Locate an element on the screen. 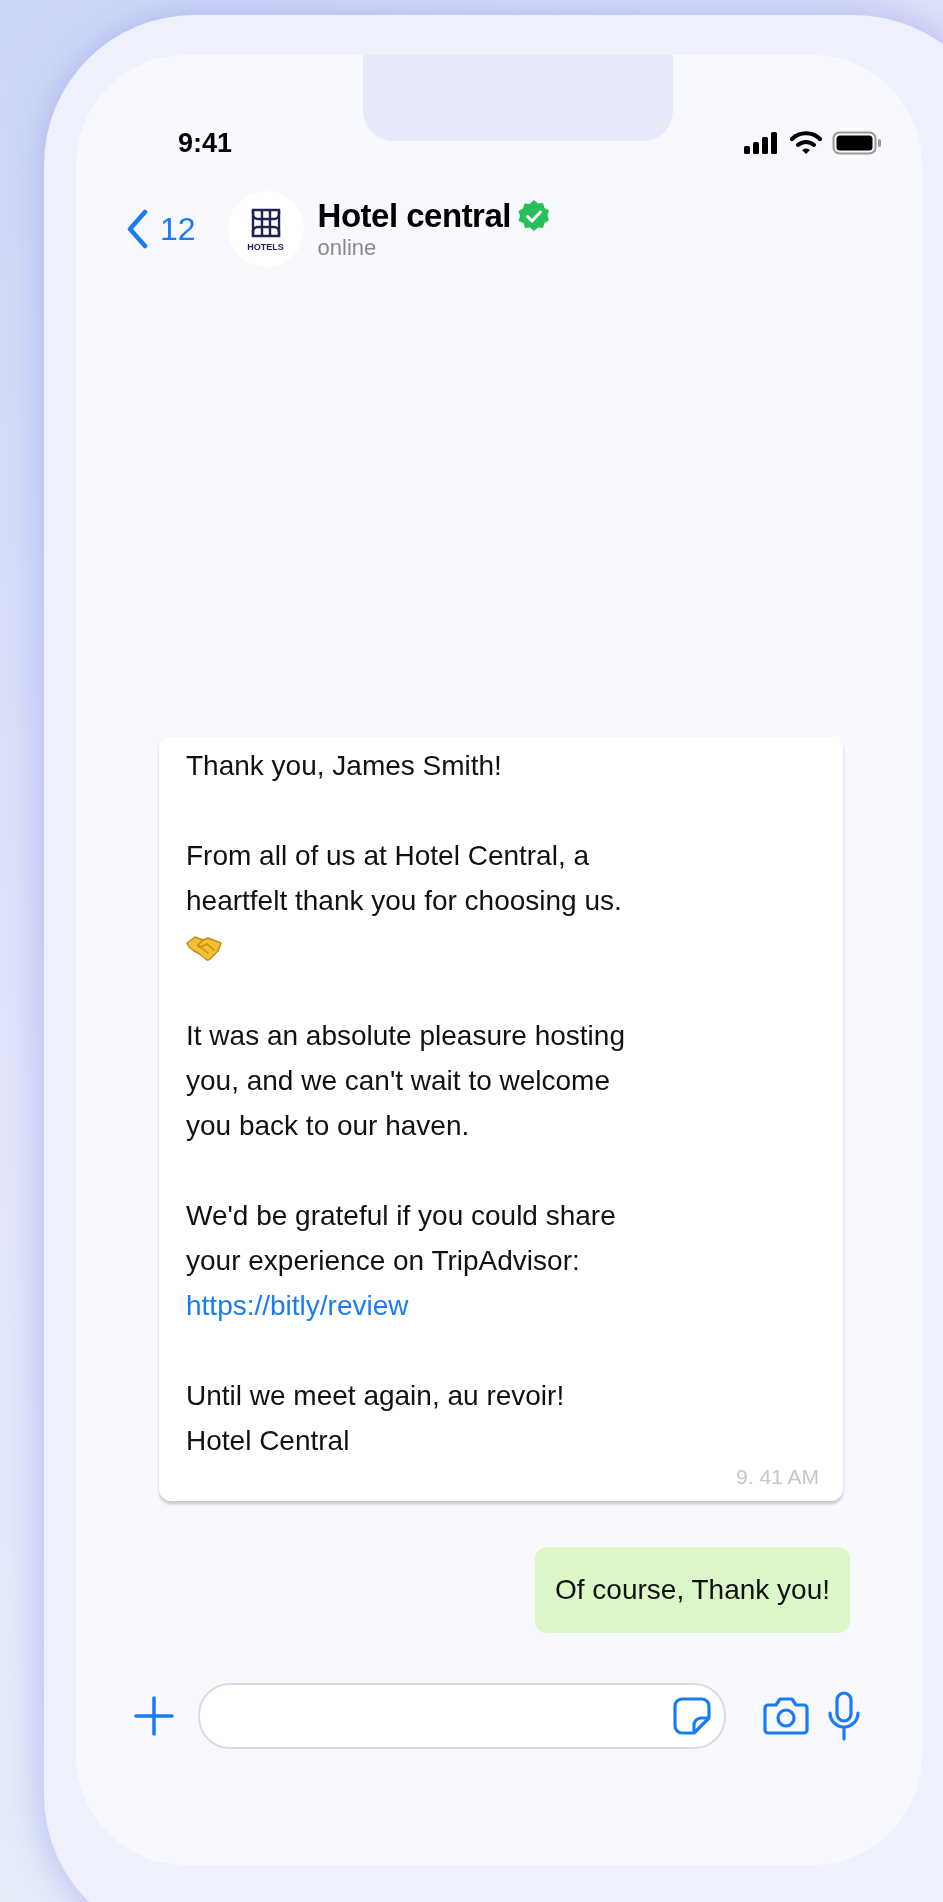  battery-icon is located at coordinates (857, 143).